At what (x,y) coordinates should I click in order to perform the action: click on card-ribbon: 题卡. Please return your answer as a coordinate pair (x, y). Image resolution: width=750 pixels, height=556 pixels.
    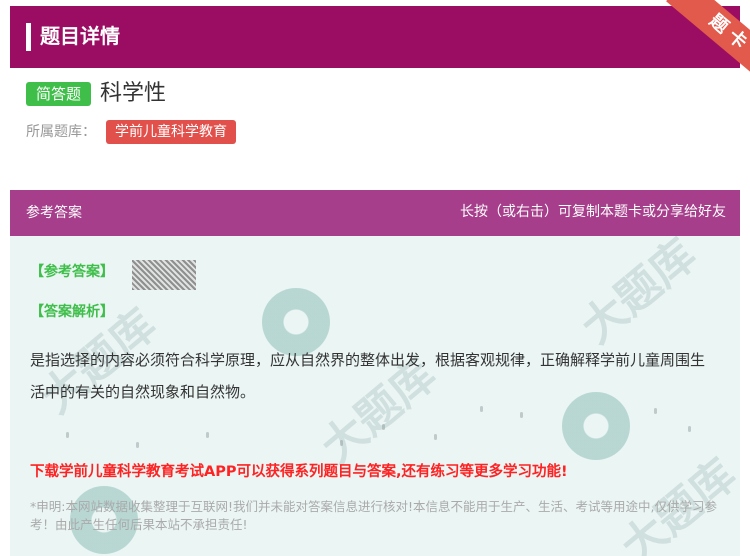
    Looking at the image, I should click on (695, 45).